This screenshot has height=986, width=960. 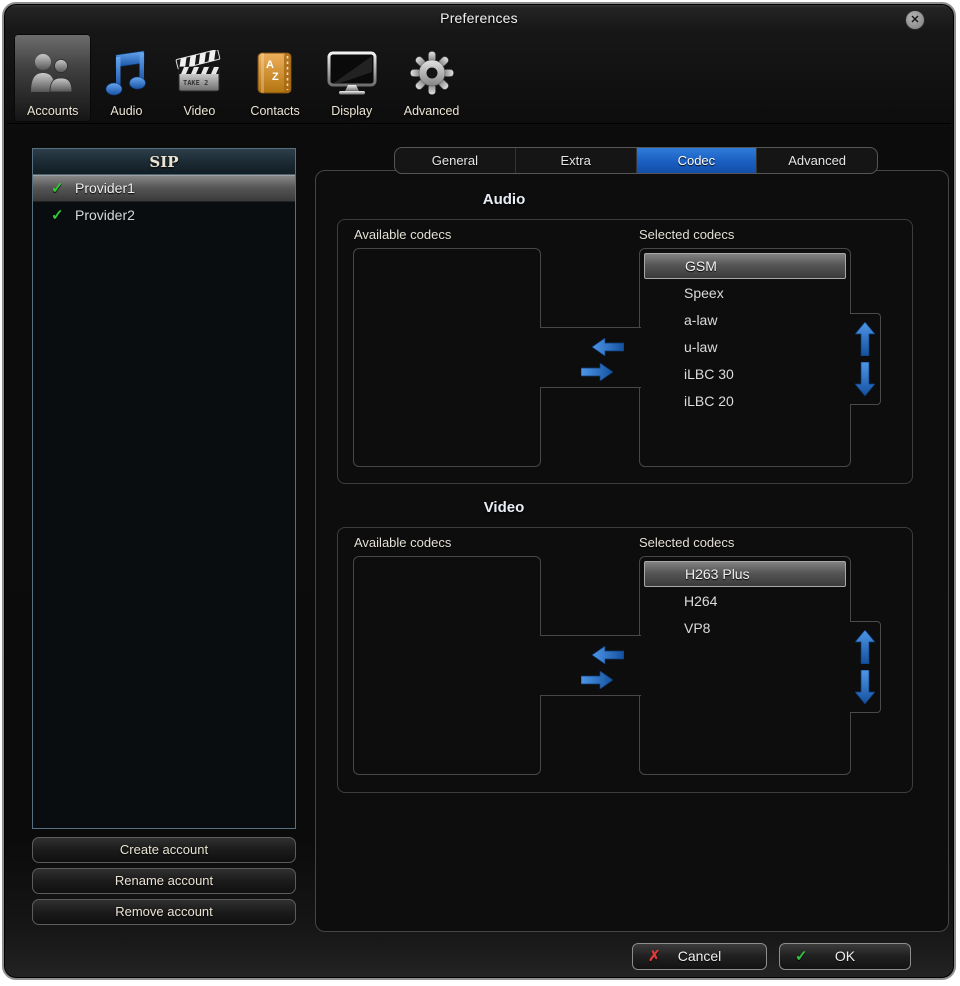 What do you see at coordinates (817, 160) in the screenshot?
I see `tab-advanced: Advanced` at bounding box center [817, 160].